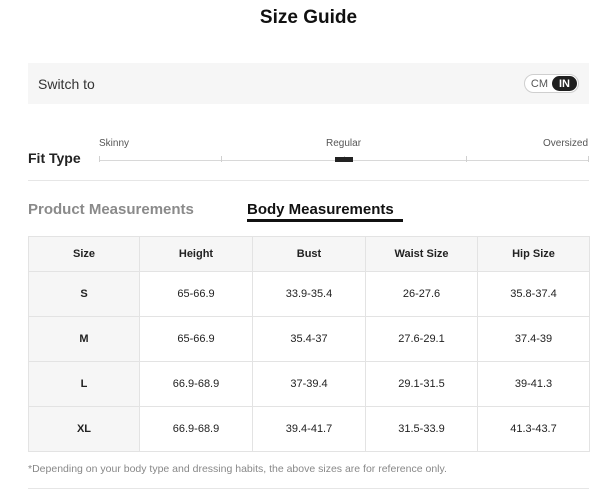 This screenshot has height=489, width=603. What do you see at coordinates (344, 143) in the screenshot?
I see `fit-option-regular: Regular` at bounding box center [344, 143].